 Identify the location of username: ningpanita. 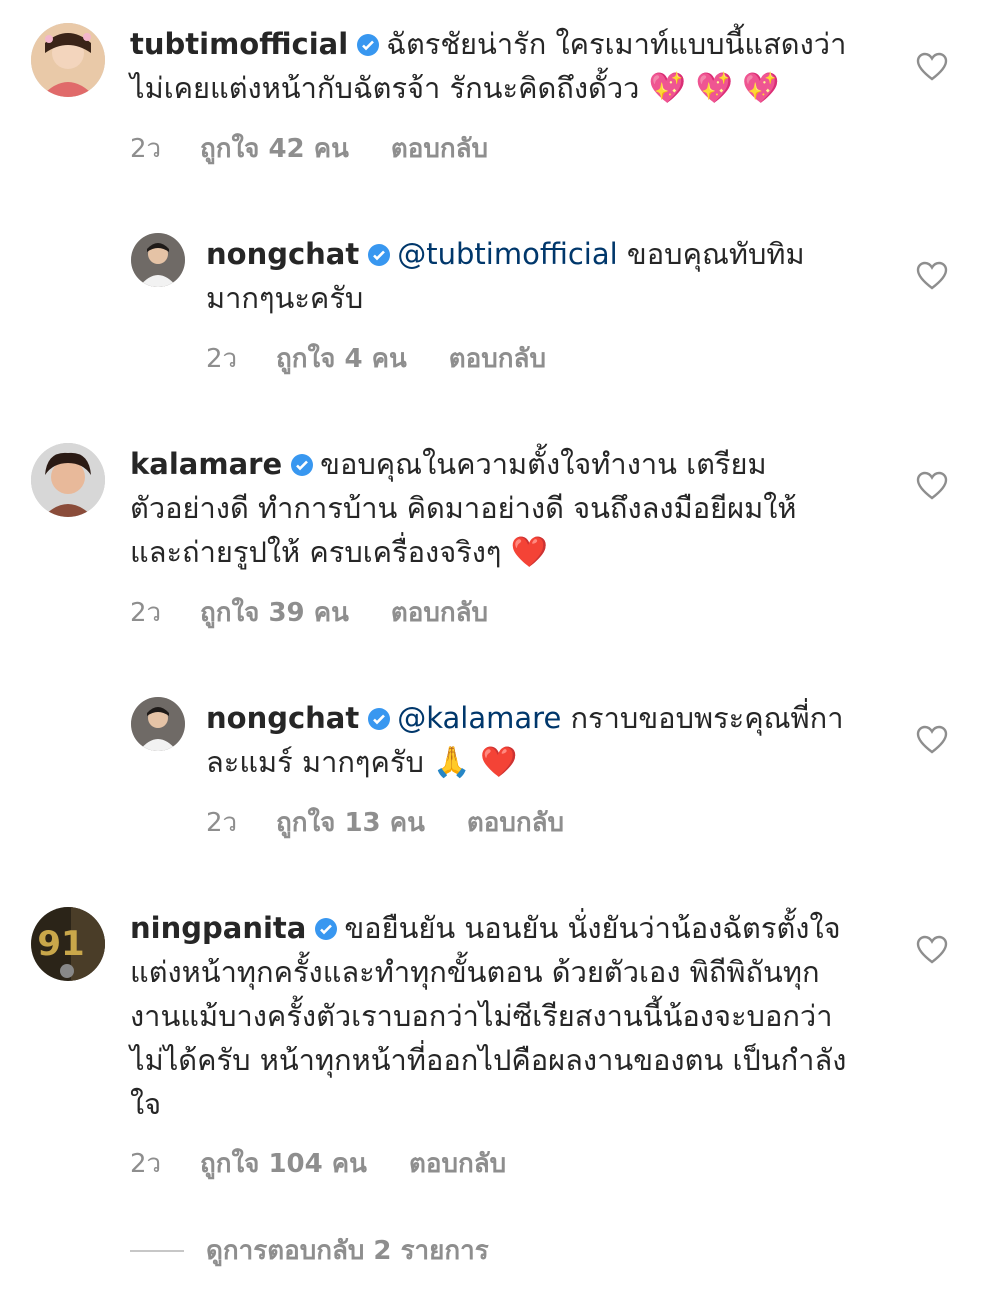
(218, 928).